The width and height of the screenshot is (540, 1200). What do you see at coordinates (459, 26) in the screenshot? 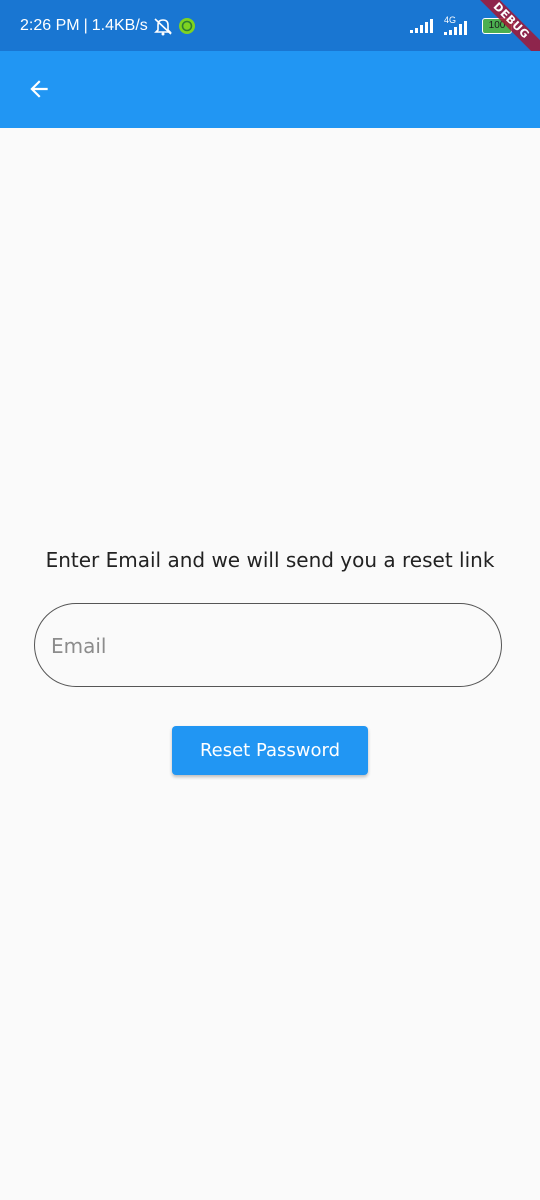
I see `signal-4g-icon: 4G` at bounding box center [459, 26].